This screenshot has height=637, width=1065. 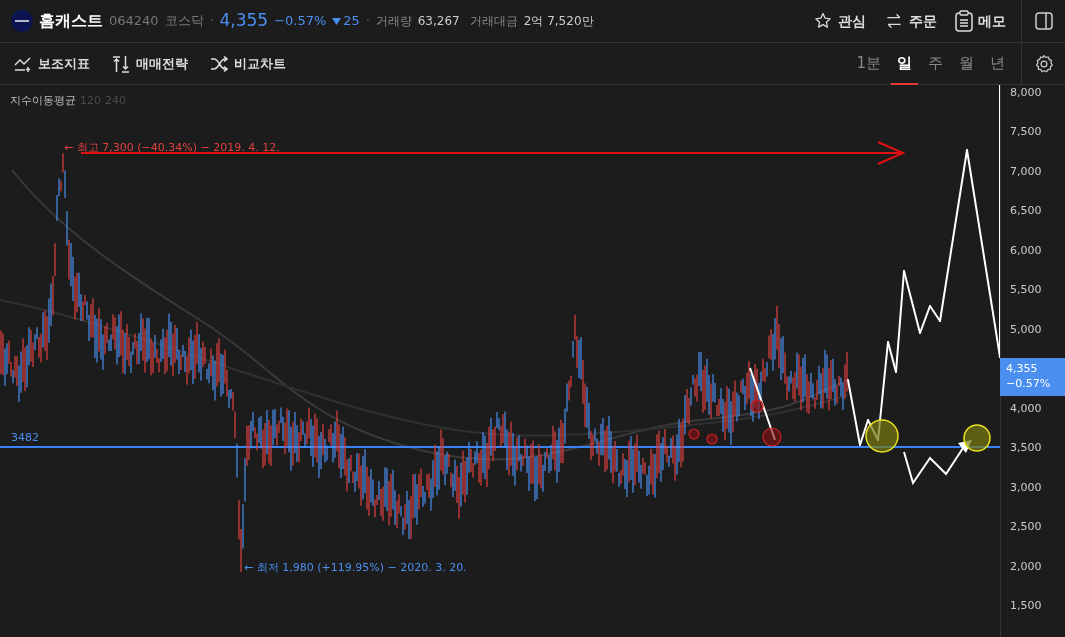 What do you see at coordinates (1043, 21) in the screenshot?
I see `panel-toggle-icon` at bounding box center [1043, 21].